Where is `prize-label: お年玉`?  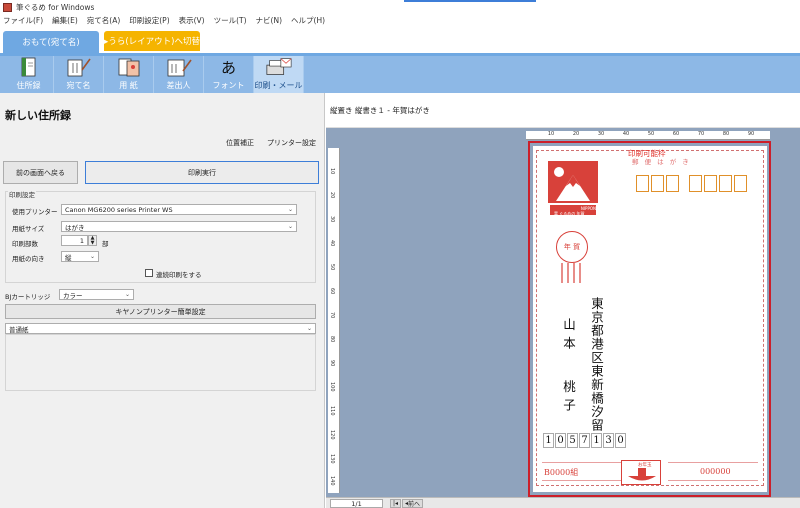
prize-label: お年玉 is located at coordinates (645, 465).